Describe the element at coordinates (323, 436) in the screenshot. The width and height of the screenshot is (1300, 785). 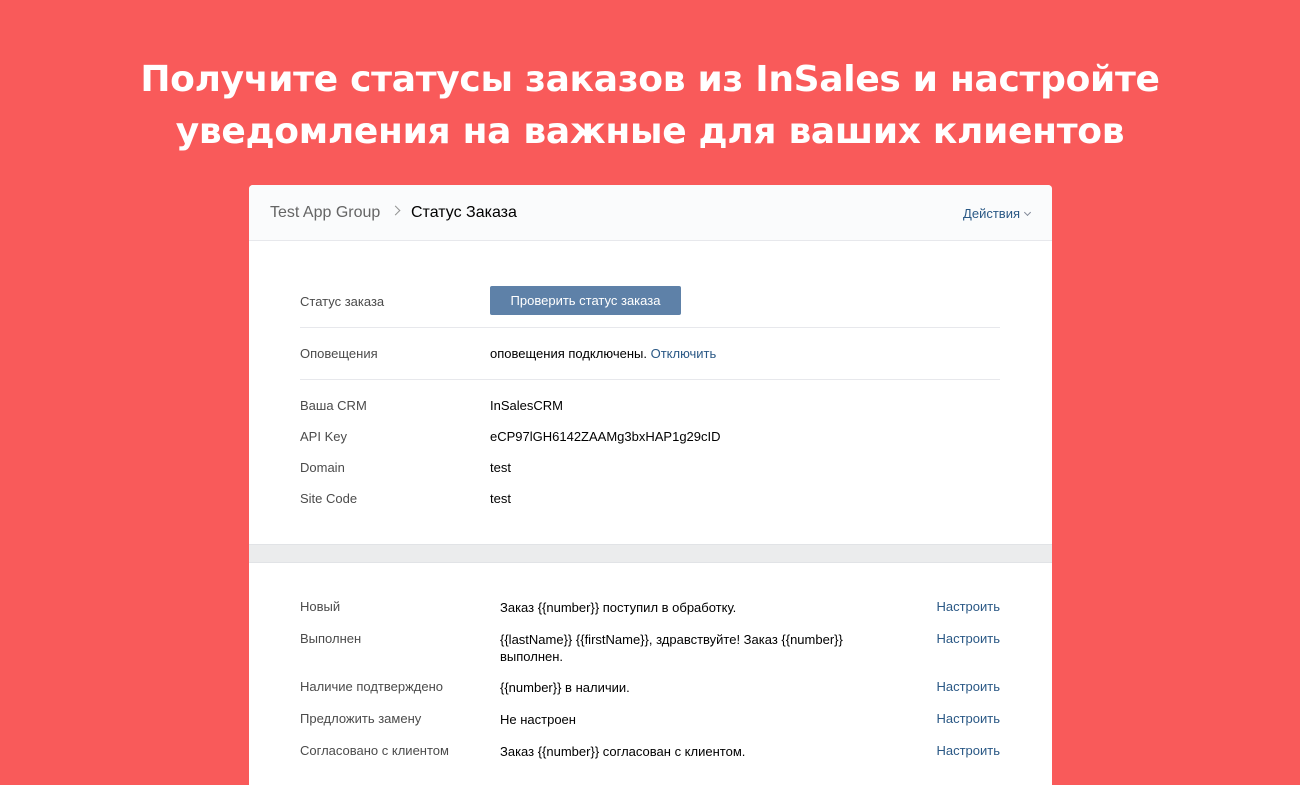
I see `api-key-label: API Key` at that location.